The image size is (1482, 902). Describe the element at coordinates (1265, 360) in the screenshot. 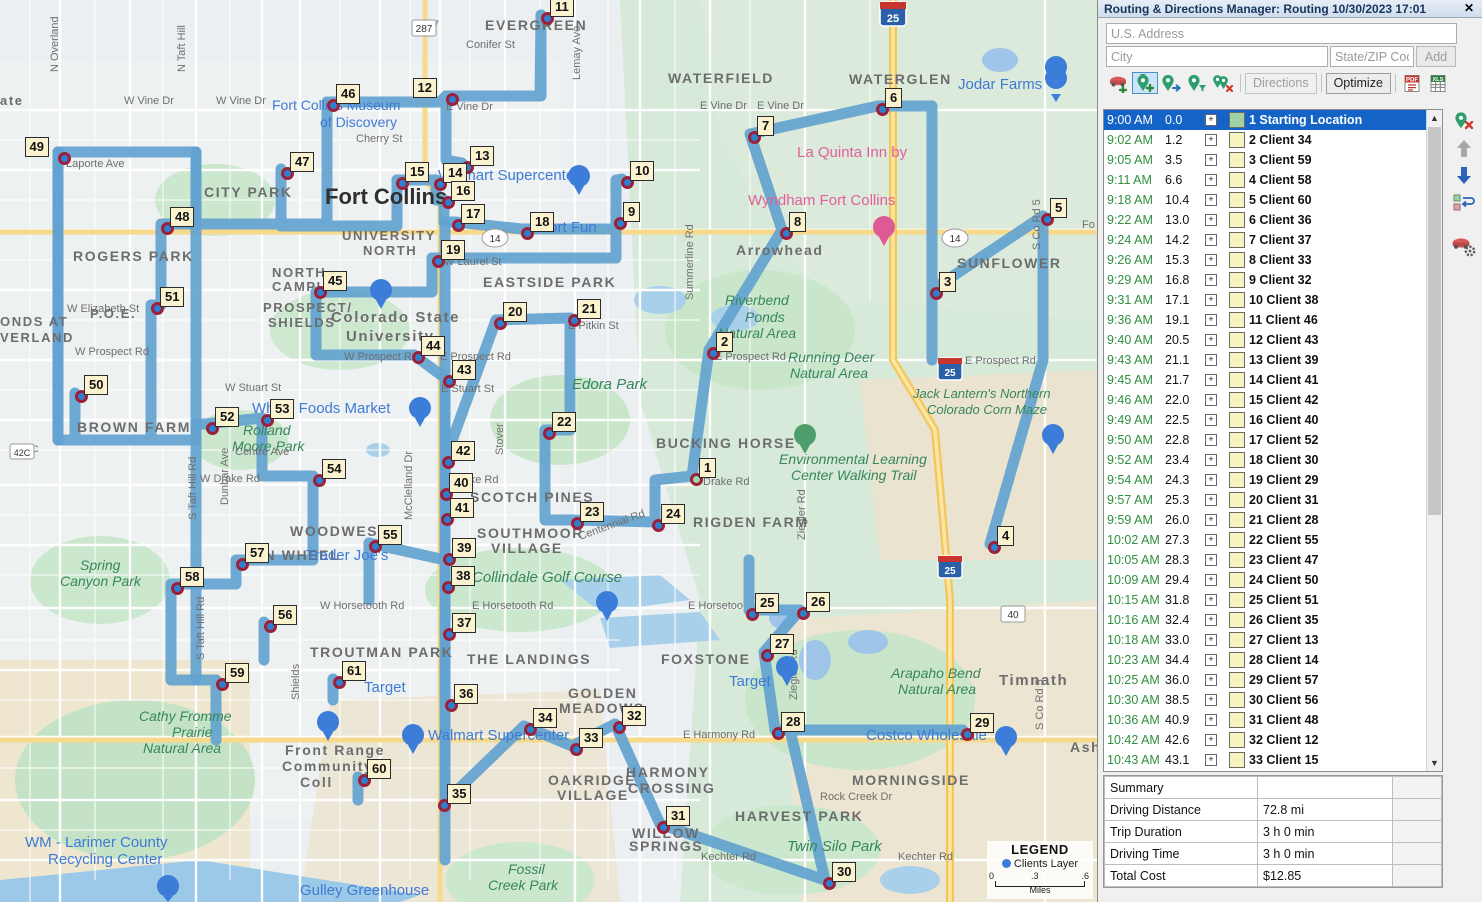

I see `route-stop-row: 9:43 AM 21.1 +13 Client 39` at that location.